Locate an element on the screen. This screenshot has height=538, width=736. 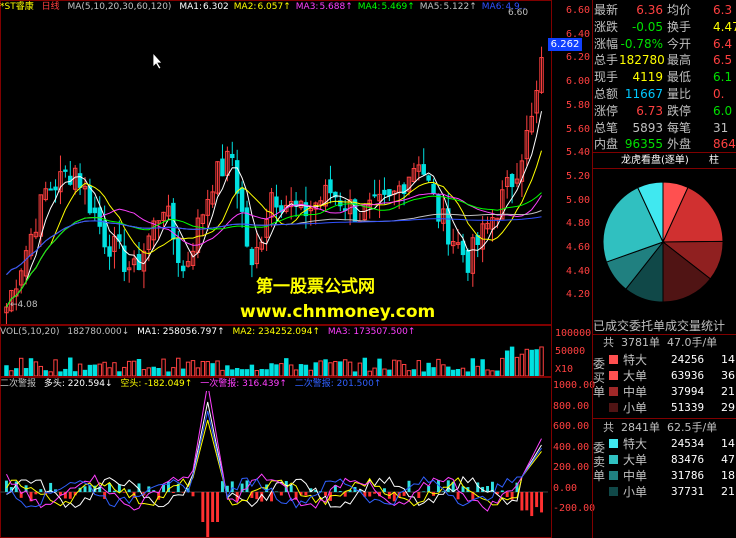
indicator-axis-label: 200.00 is located at coordinates (571, 467).